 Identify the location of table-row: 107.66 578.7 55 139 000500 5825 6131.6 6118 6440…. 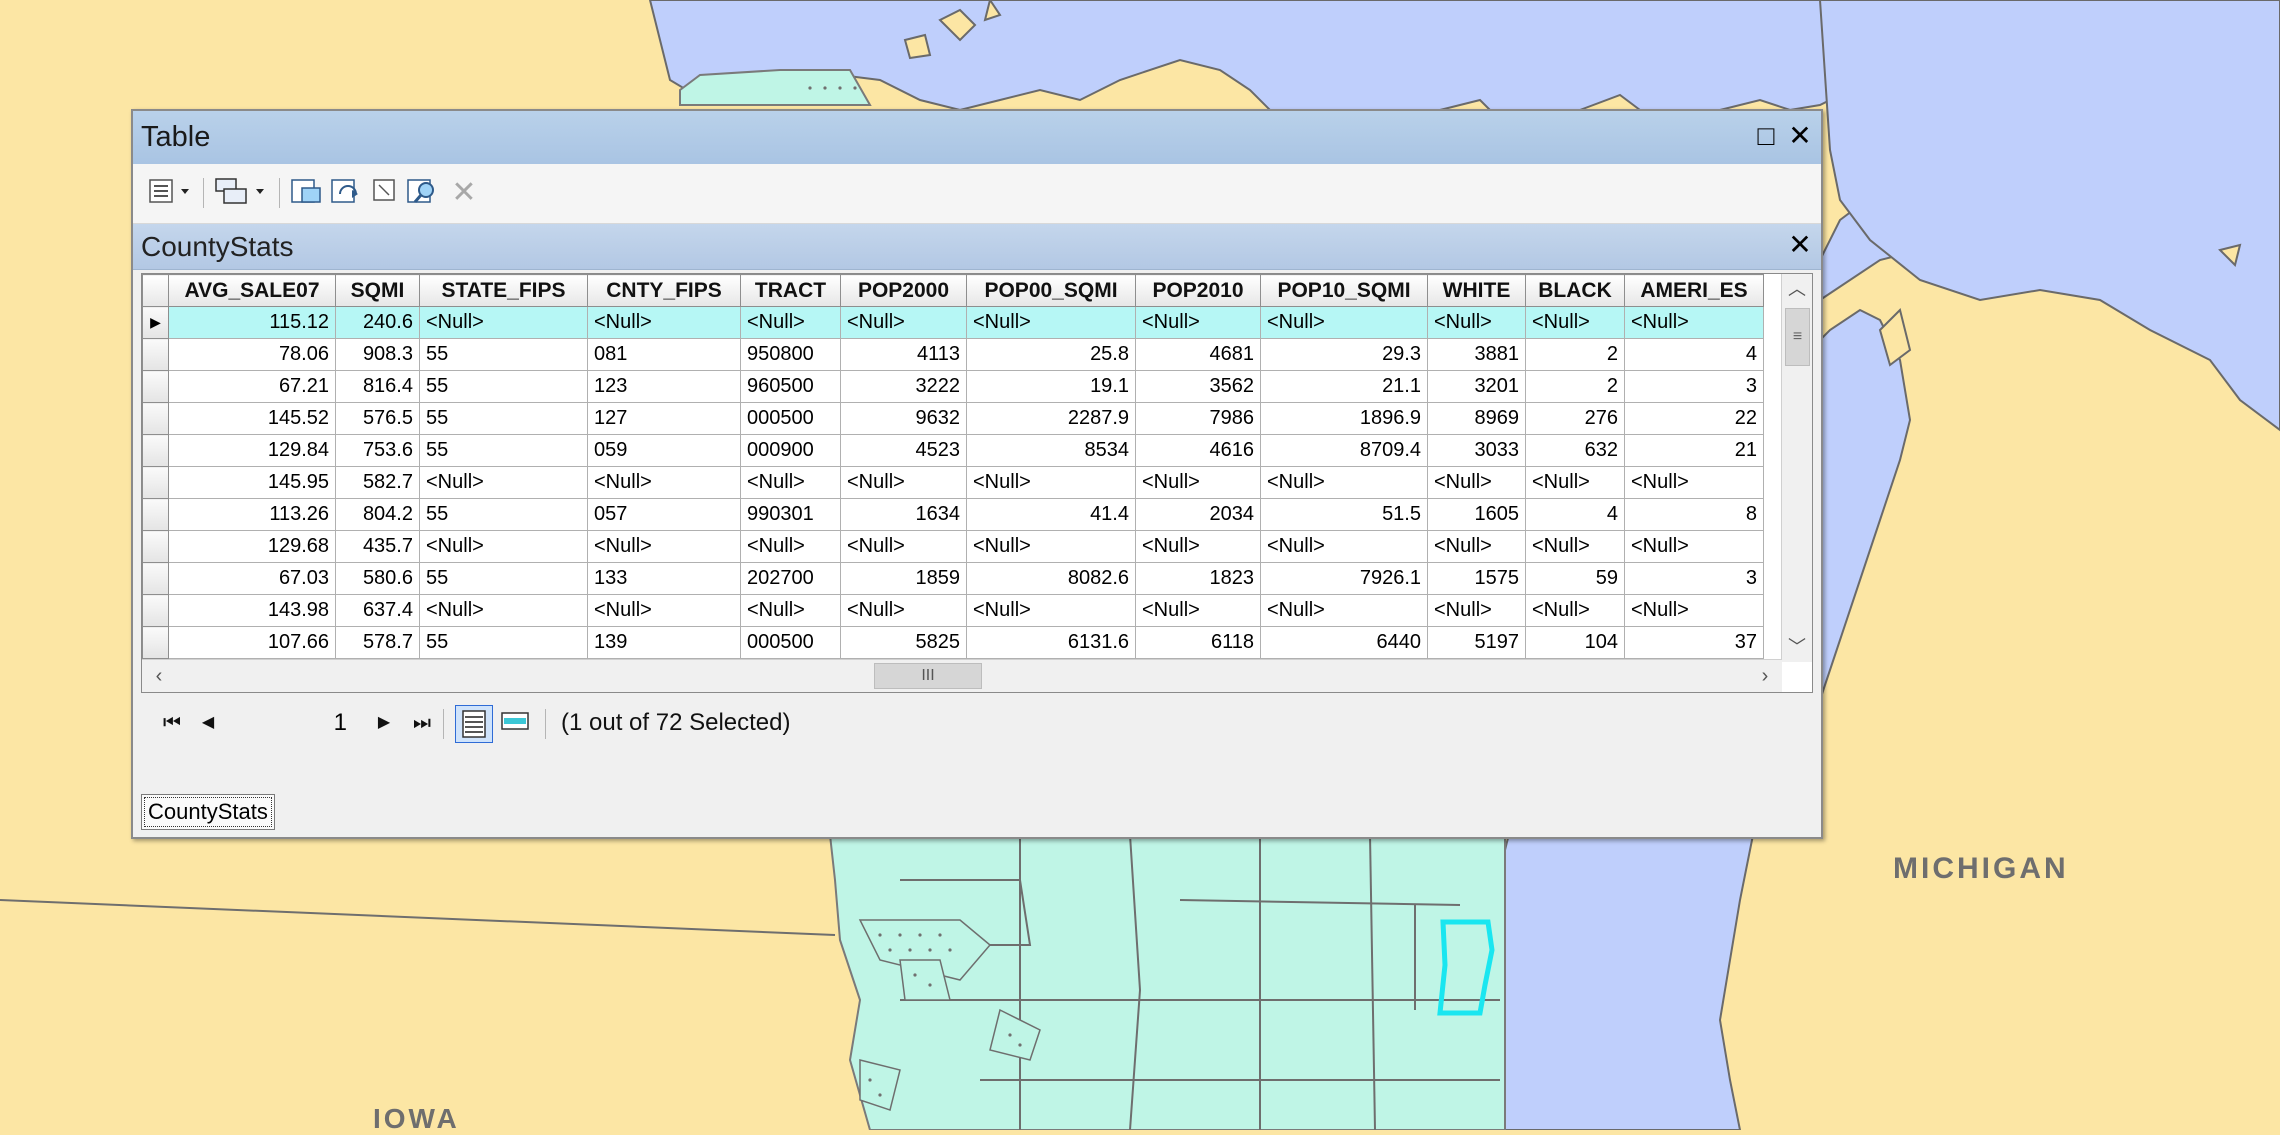
(953, 642).